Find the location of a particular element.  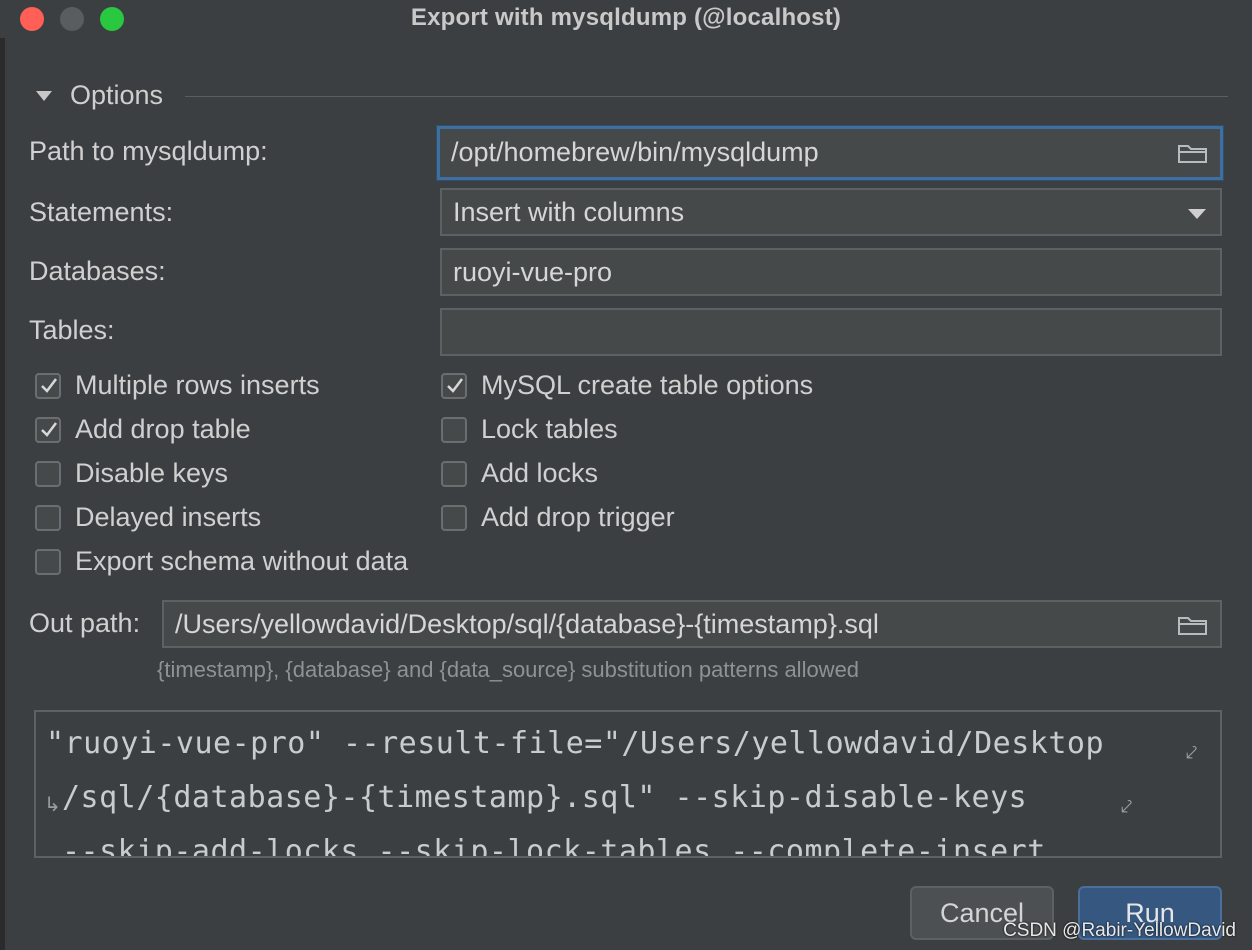

options-section-header: Options is located at coordinates (629, 97).